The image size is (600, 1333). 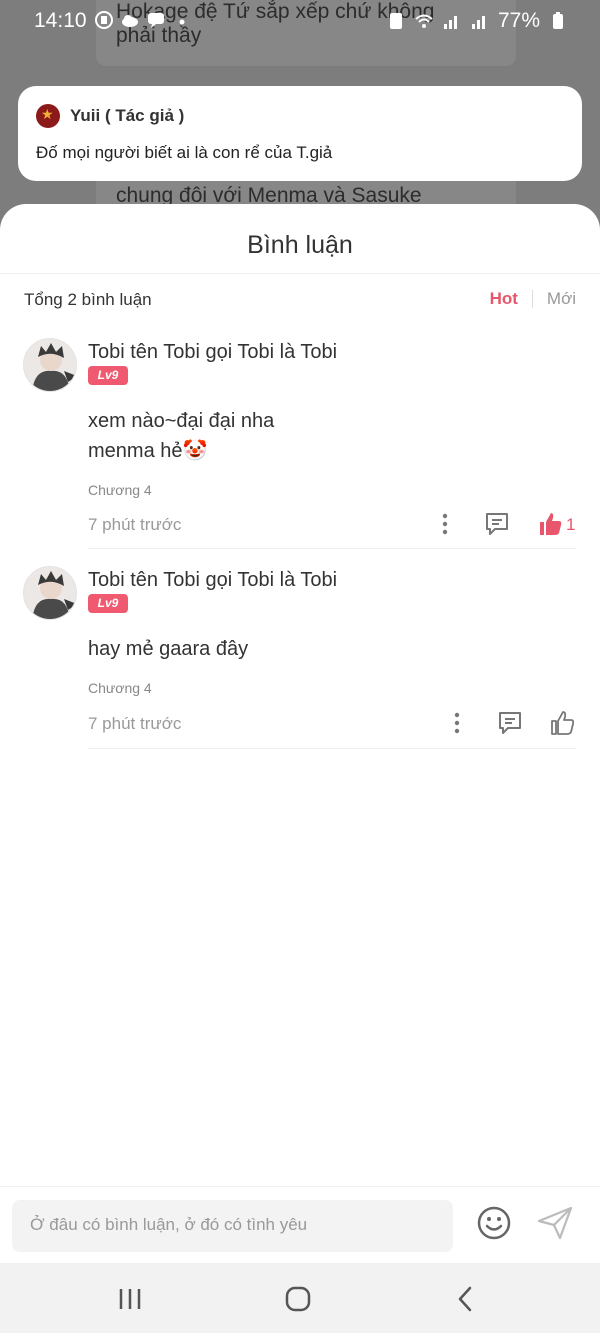 What do you see at coordinates (182, 22) in the screenshot?
I see `dot-icon` at bounding box center [182, 22].